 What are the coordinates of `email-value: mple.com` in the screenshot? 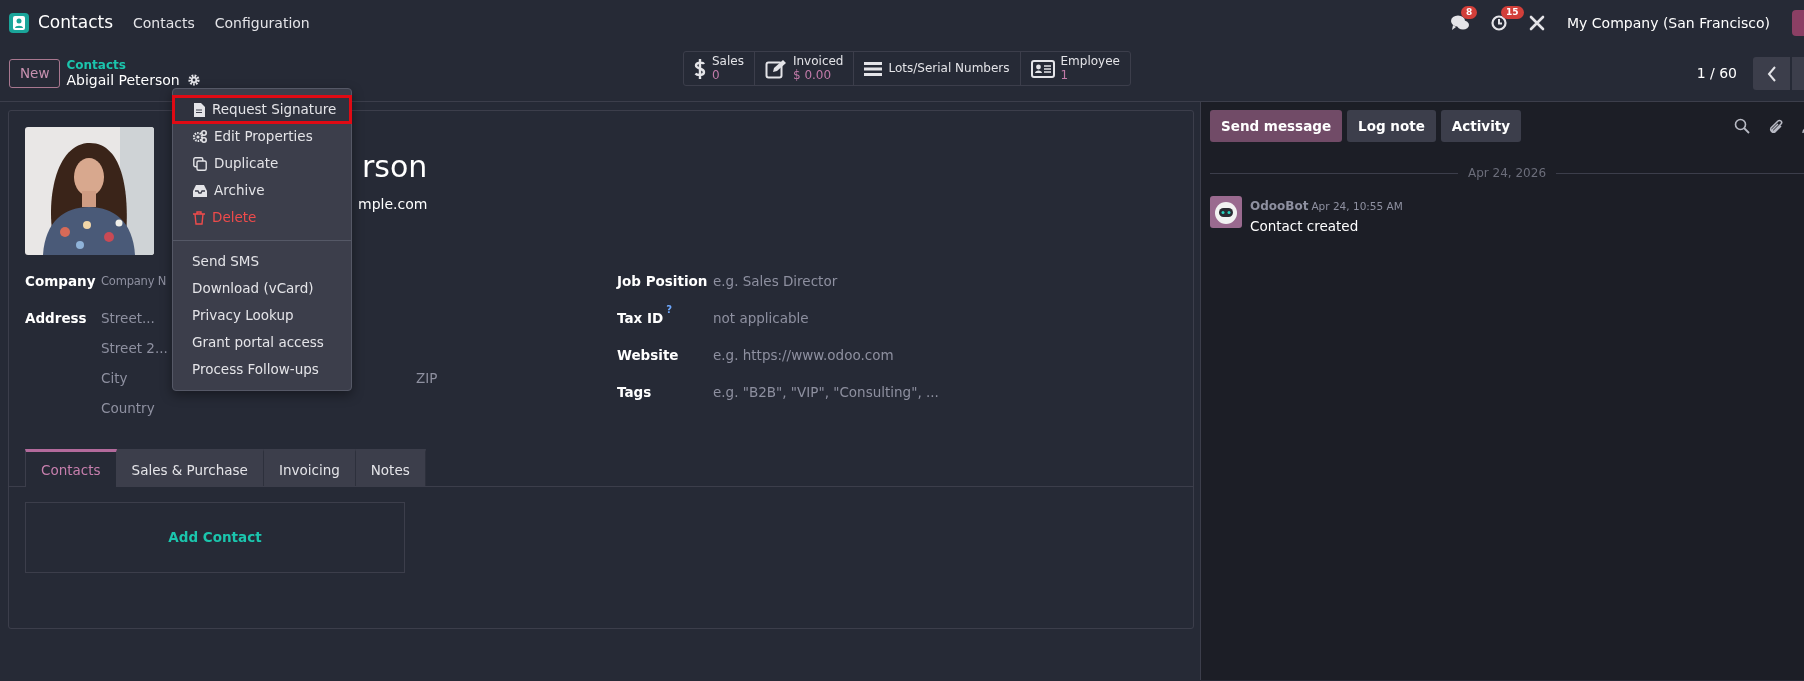 It's located at (393, 204).